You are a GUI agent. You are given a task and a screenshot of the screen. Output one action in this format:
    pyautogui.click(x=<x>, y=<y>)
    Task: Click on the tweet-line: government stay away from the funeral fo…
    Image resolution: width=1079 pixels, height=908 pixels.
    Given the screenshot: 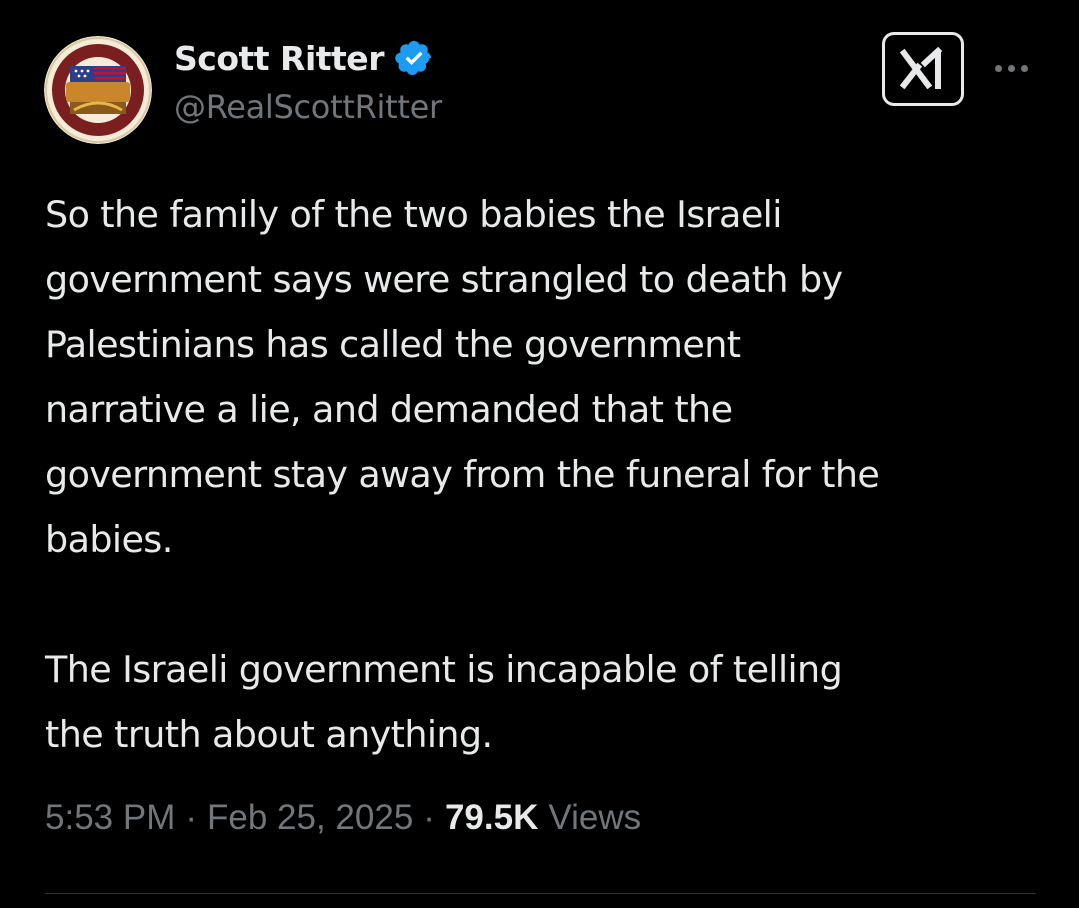 What is the action you would take?
    pyautogui.click(x=462, y=474)
    